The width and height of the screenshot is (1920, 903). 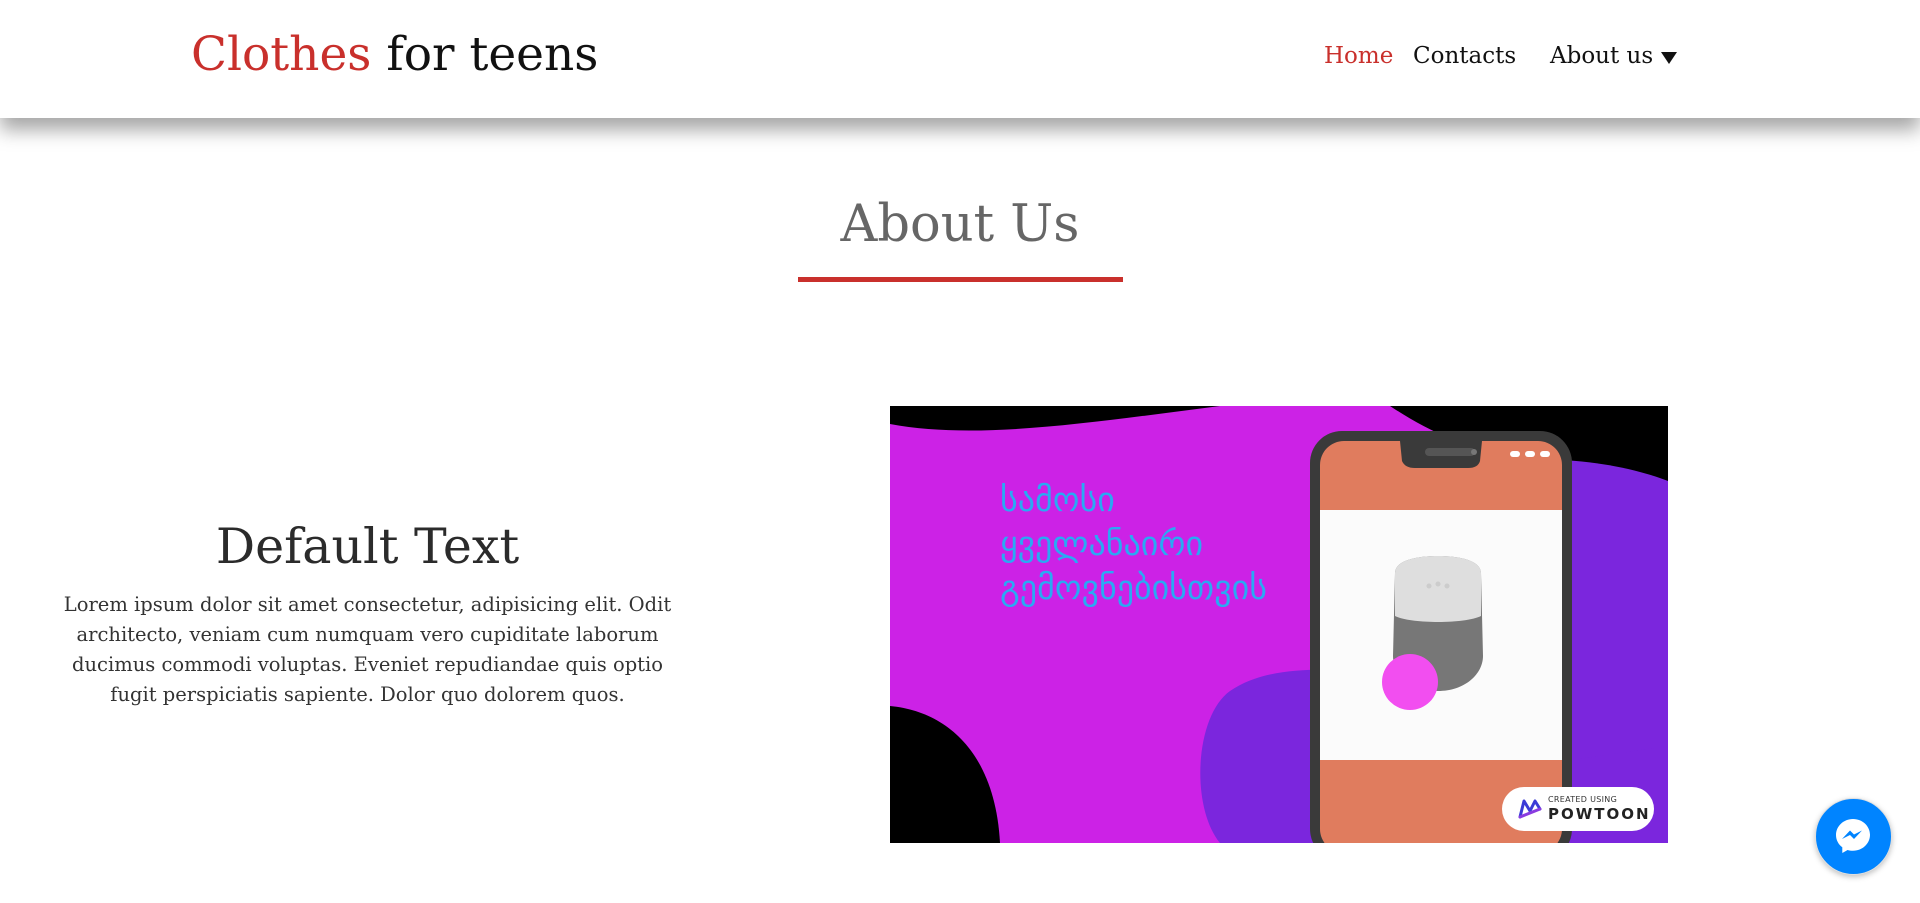 What do you see at coordinates (960, 59) in the screenshot?
I see `site-header: Clothes for teens Home Contacts About us` at bounding box center [960, 59].